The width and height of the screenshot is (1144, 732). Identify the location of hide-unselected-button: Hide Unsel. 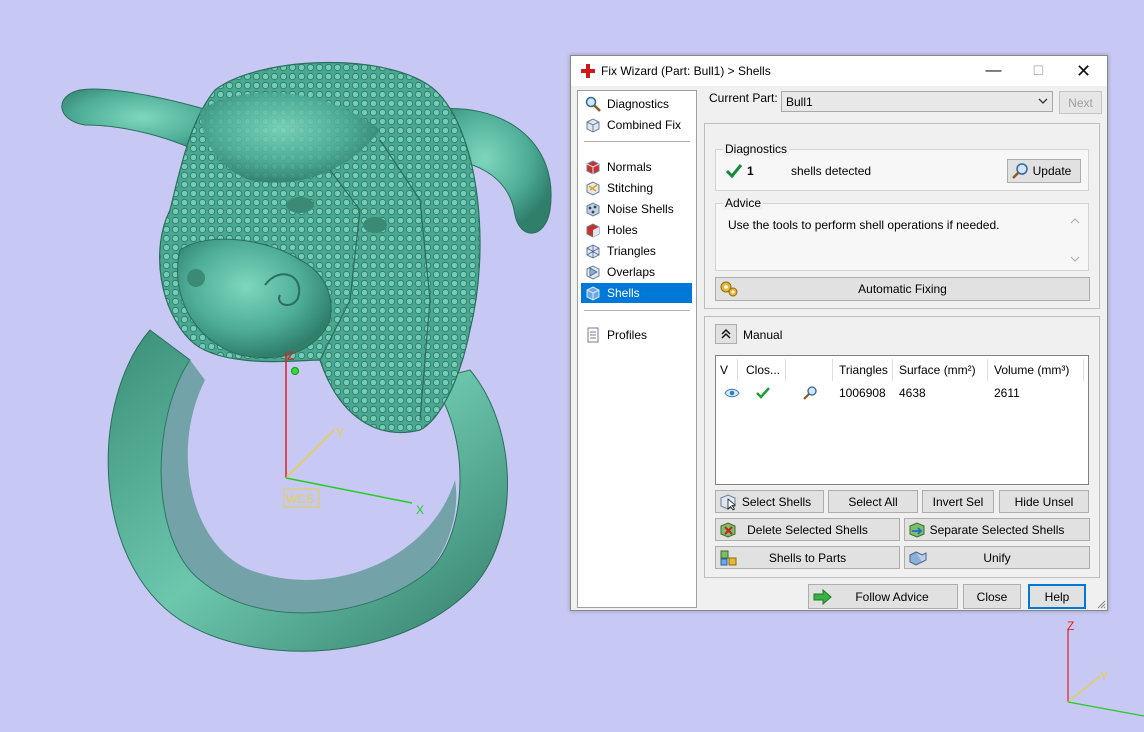
(1044, 501).